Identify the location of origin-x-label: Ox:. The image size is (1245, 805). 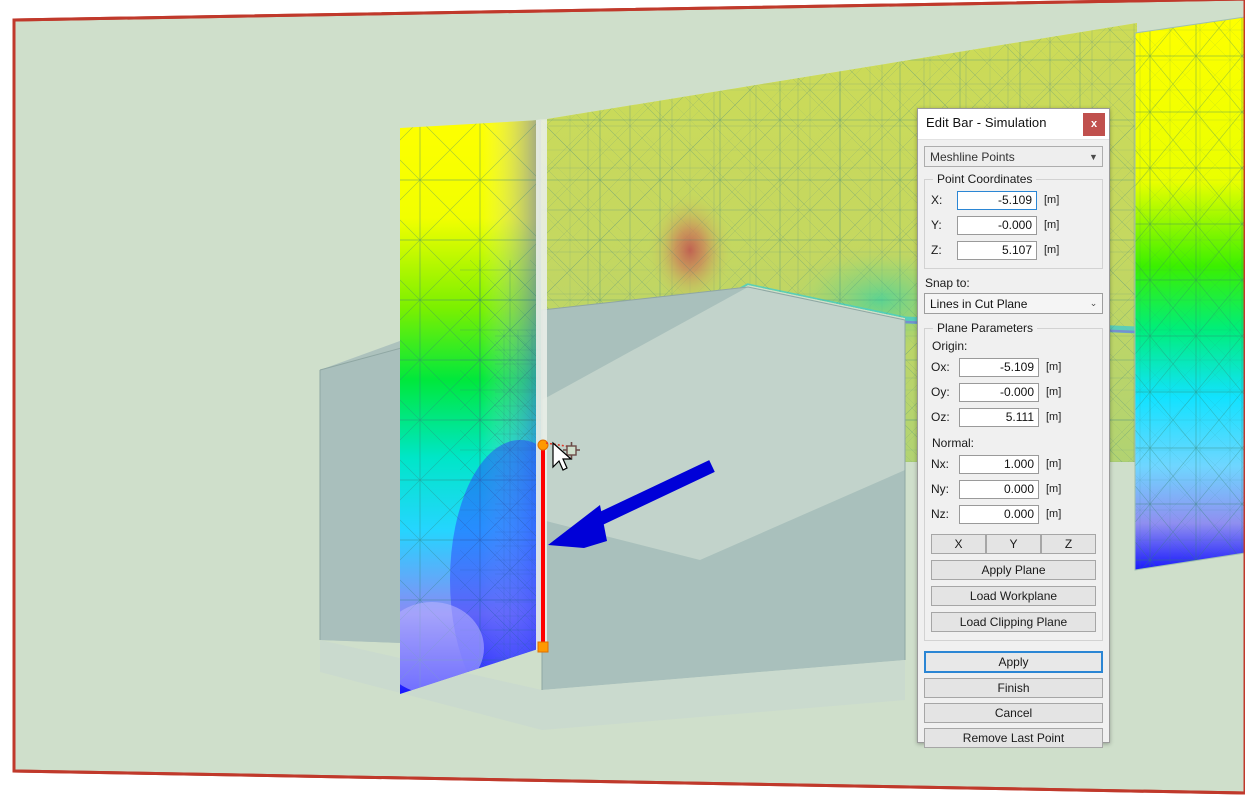
(940, 367).